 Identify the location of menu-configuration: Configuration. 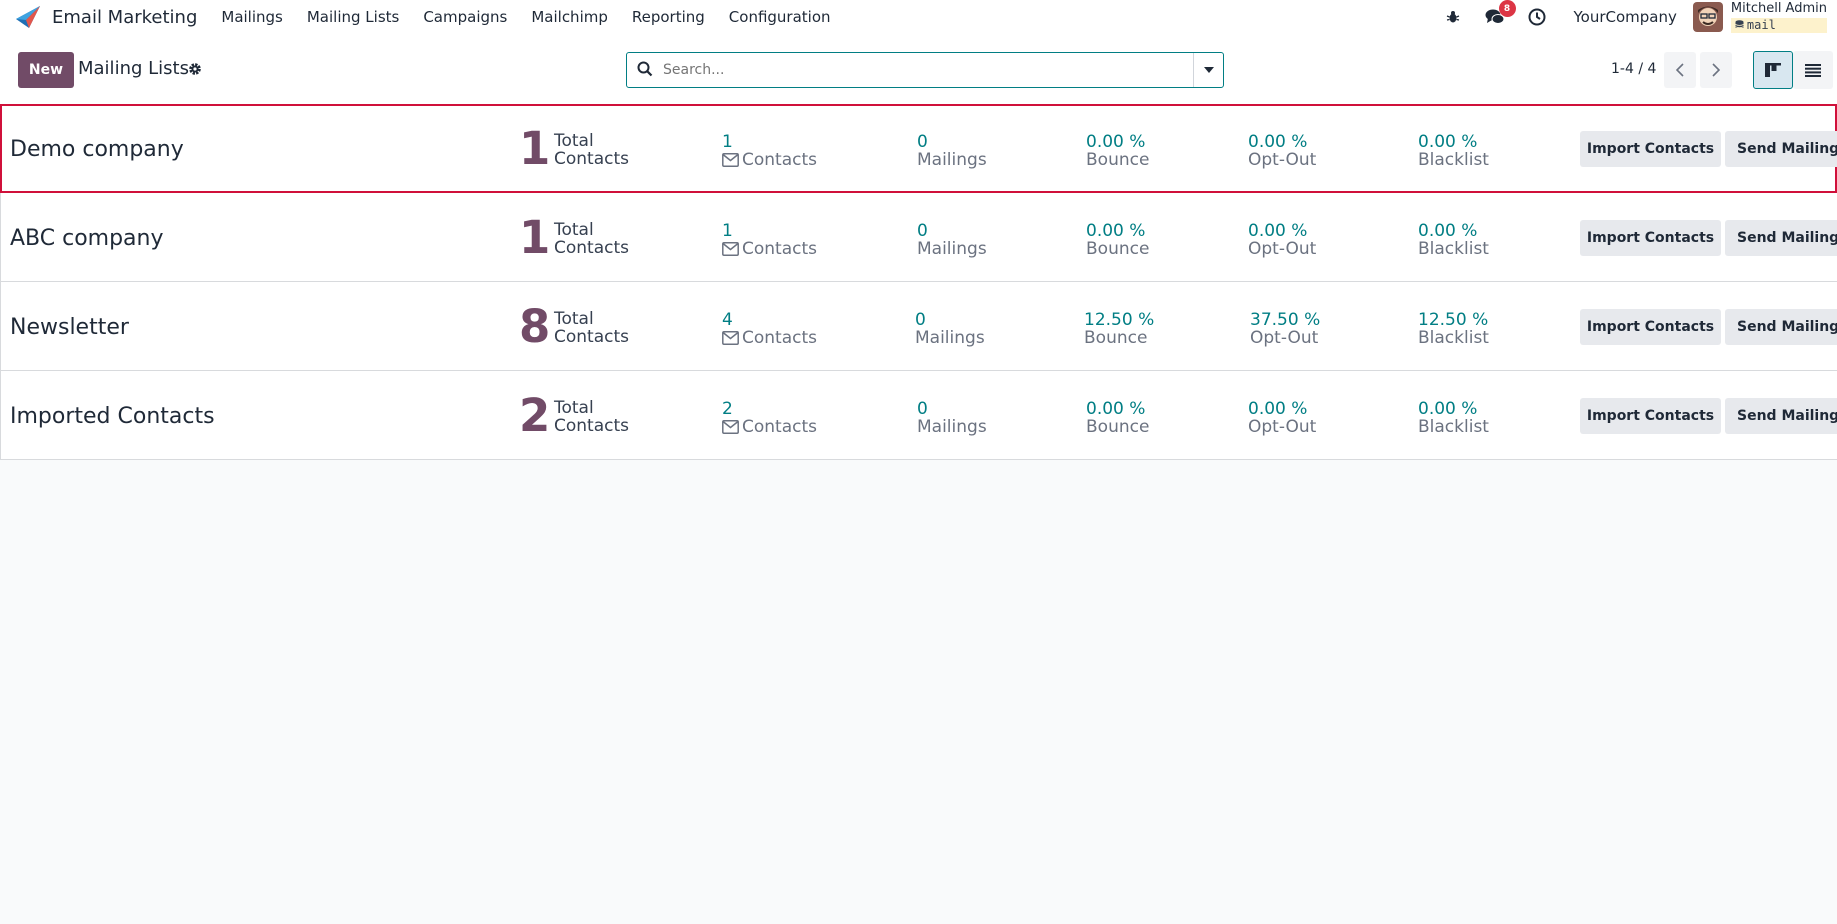
(780, 17).